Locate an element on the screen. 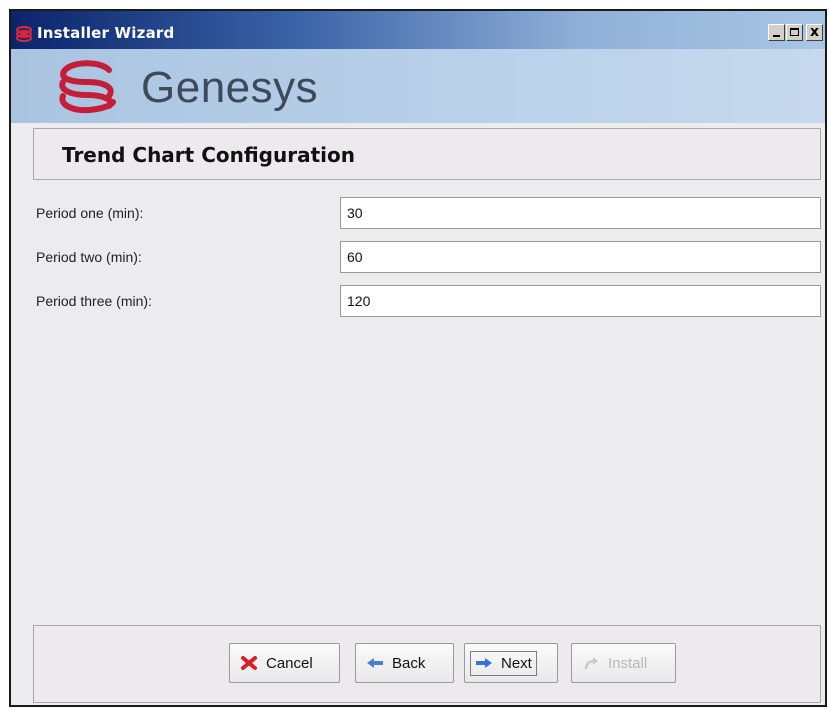 This screenshot has height=710, width=829. next-button: Next is located at coordinates (511, 663).